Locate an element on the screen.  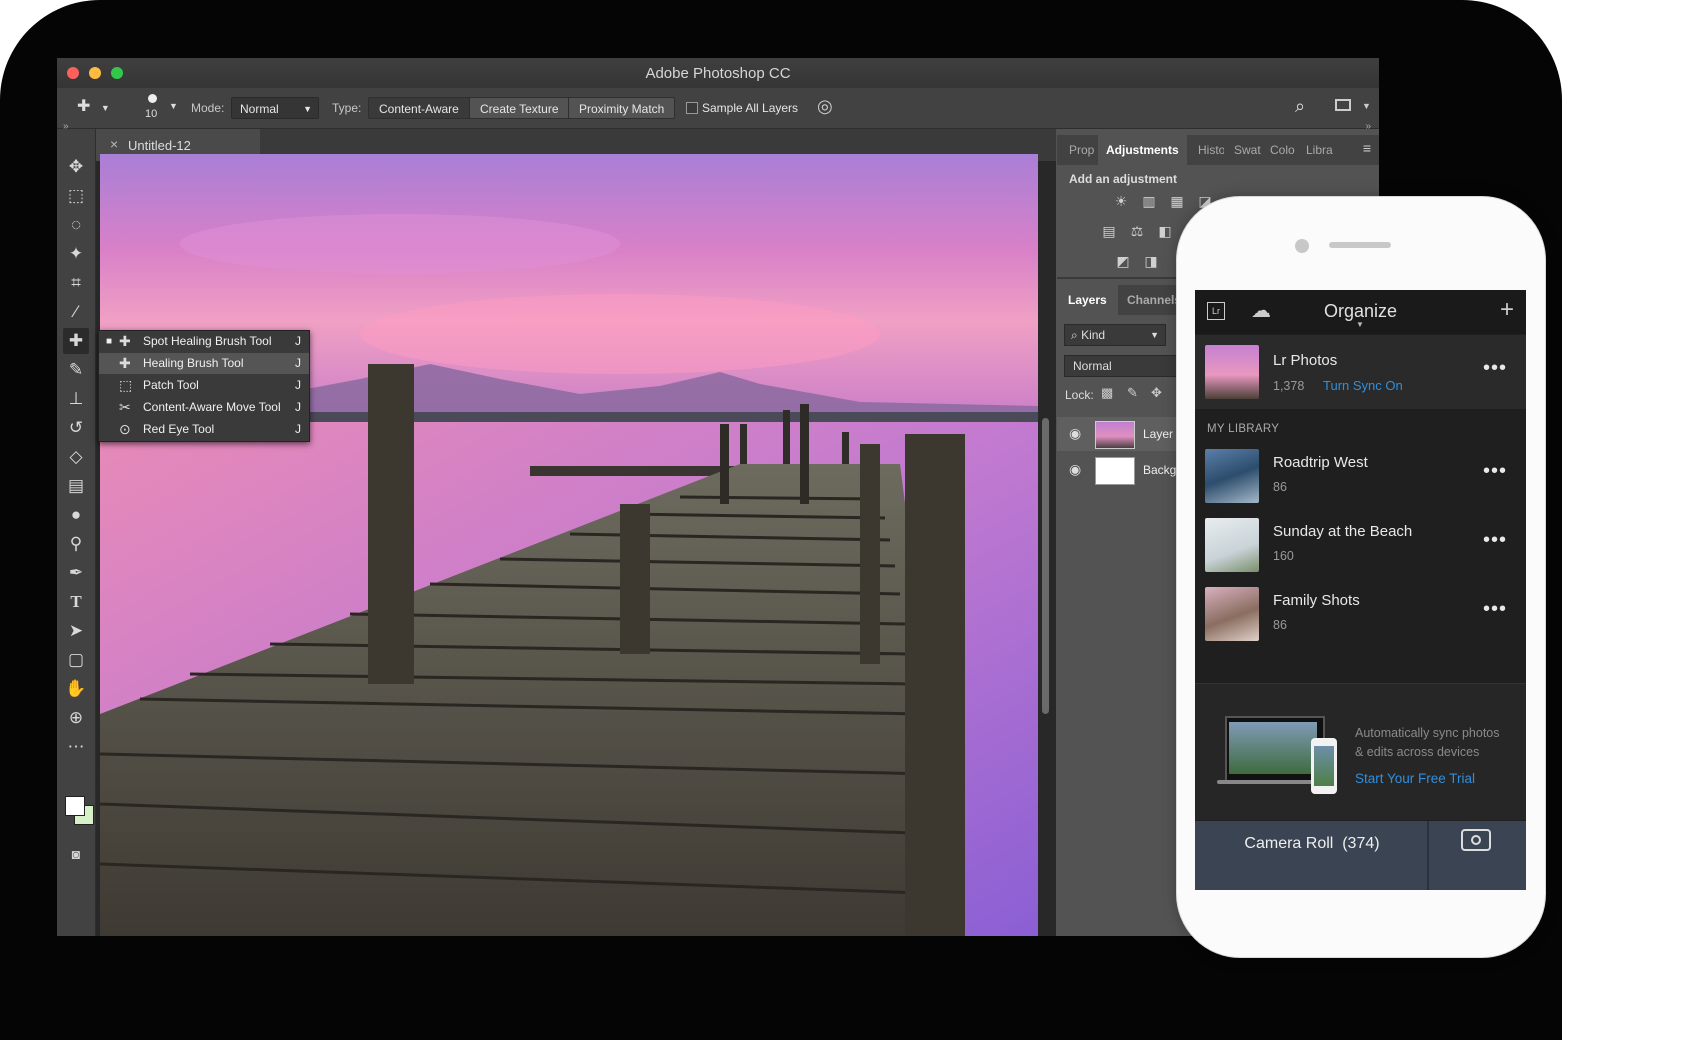
lock-position-icon: ✥ is located at coordinates (1156, 393).